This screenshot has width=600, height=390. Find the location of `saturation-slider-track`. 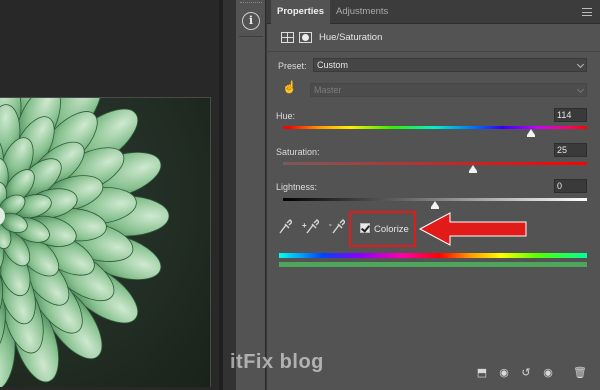

saturation-slider-track is located at coordinates (435, 163).